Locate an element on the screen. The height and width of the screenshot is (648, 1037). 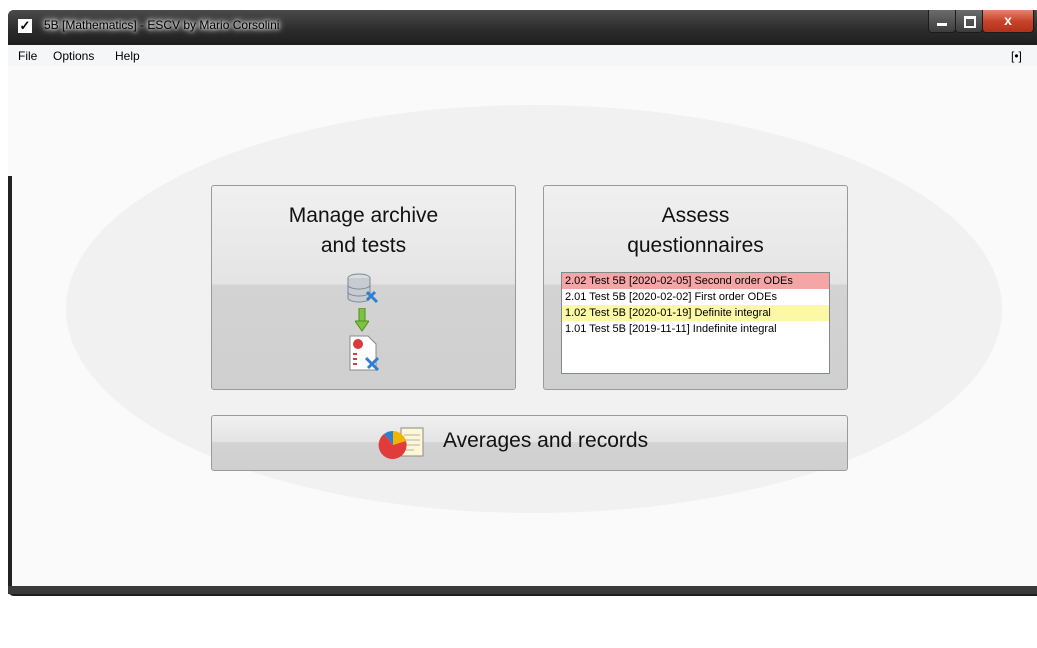
window-bottom-edge is located at coordinates (522, 590).